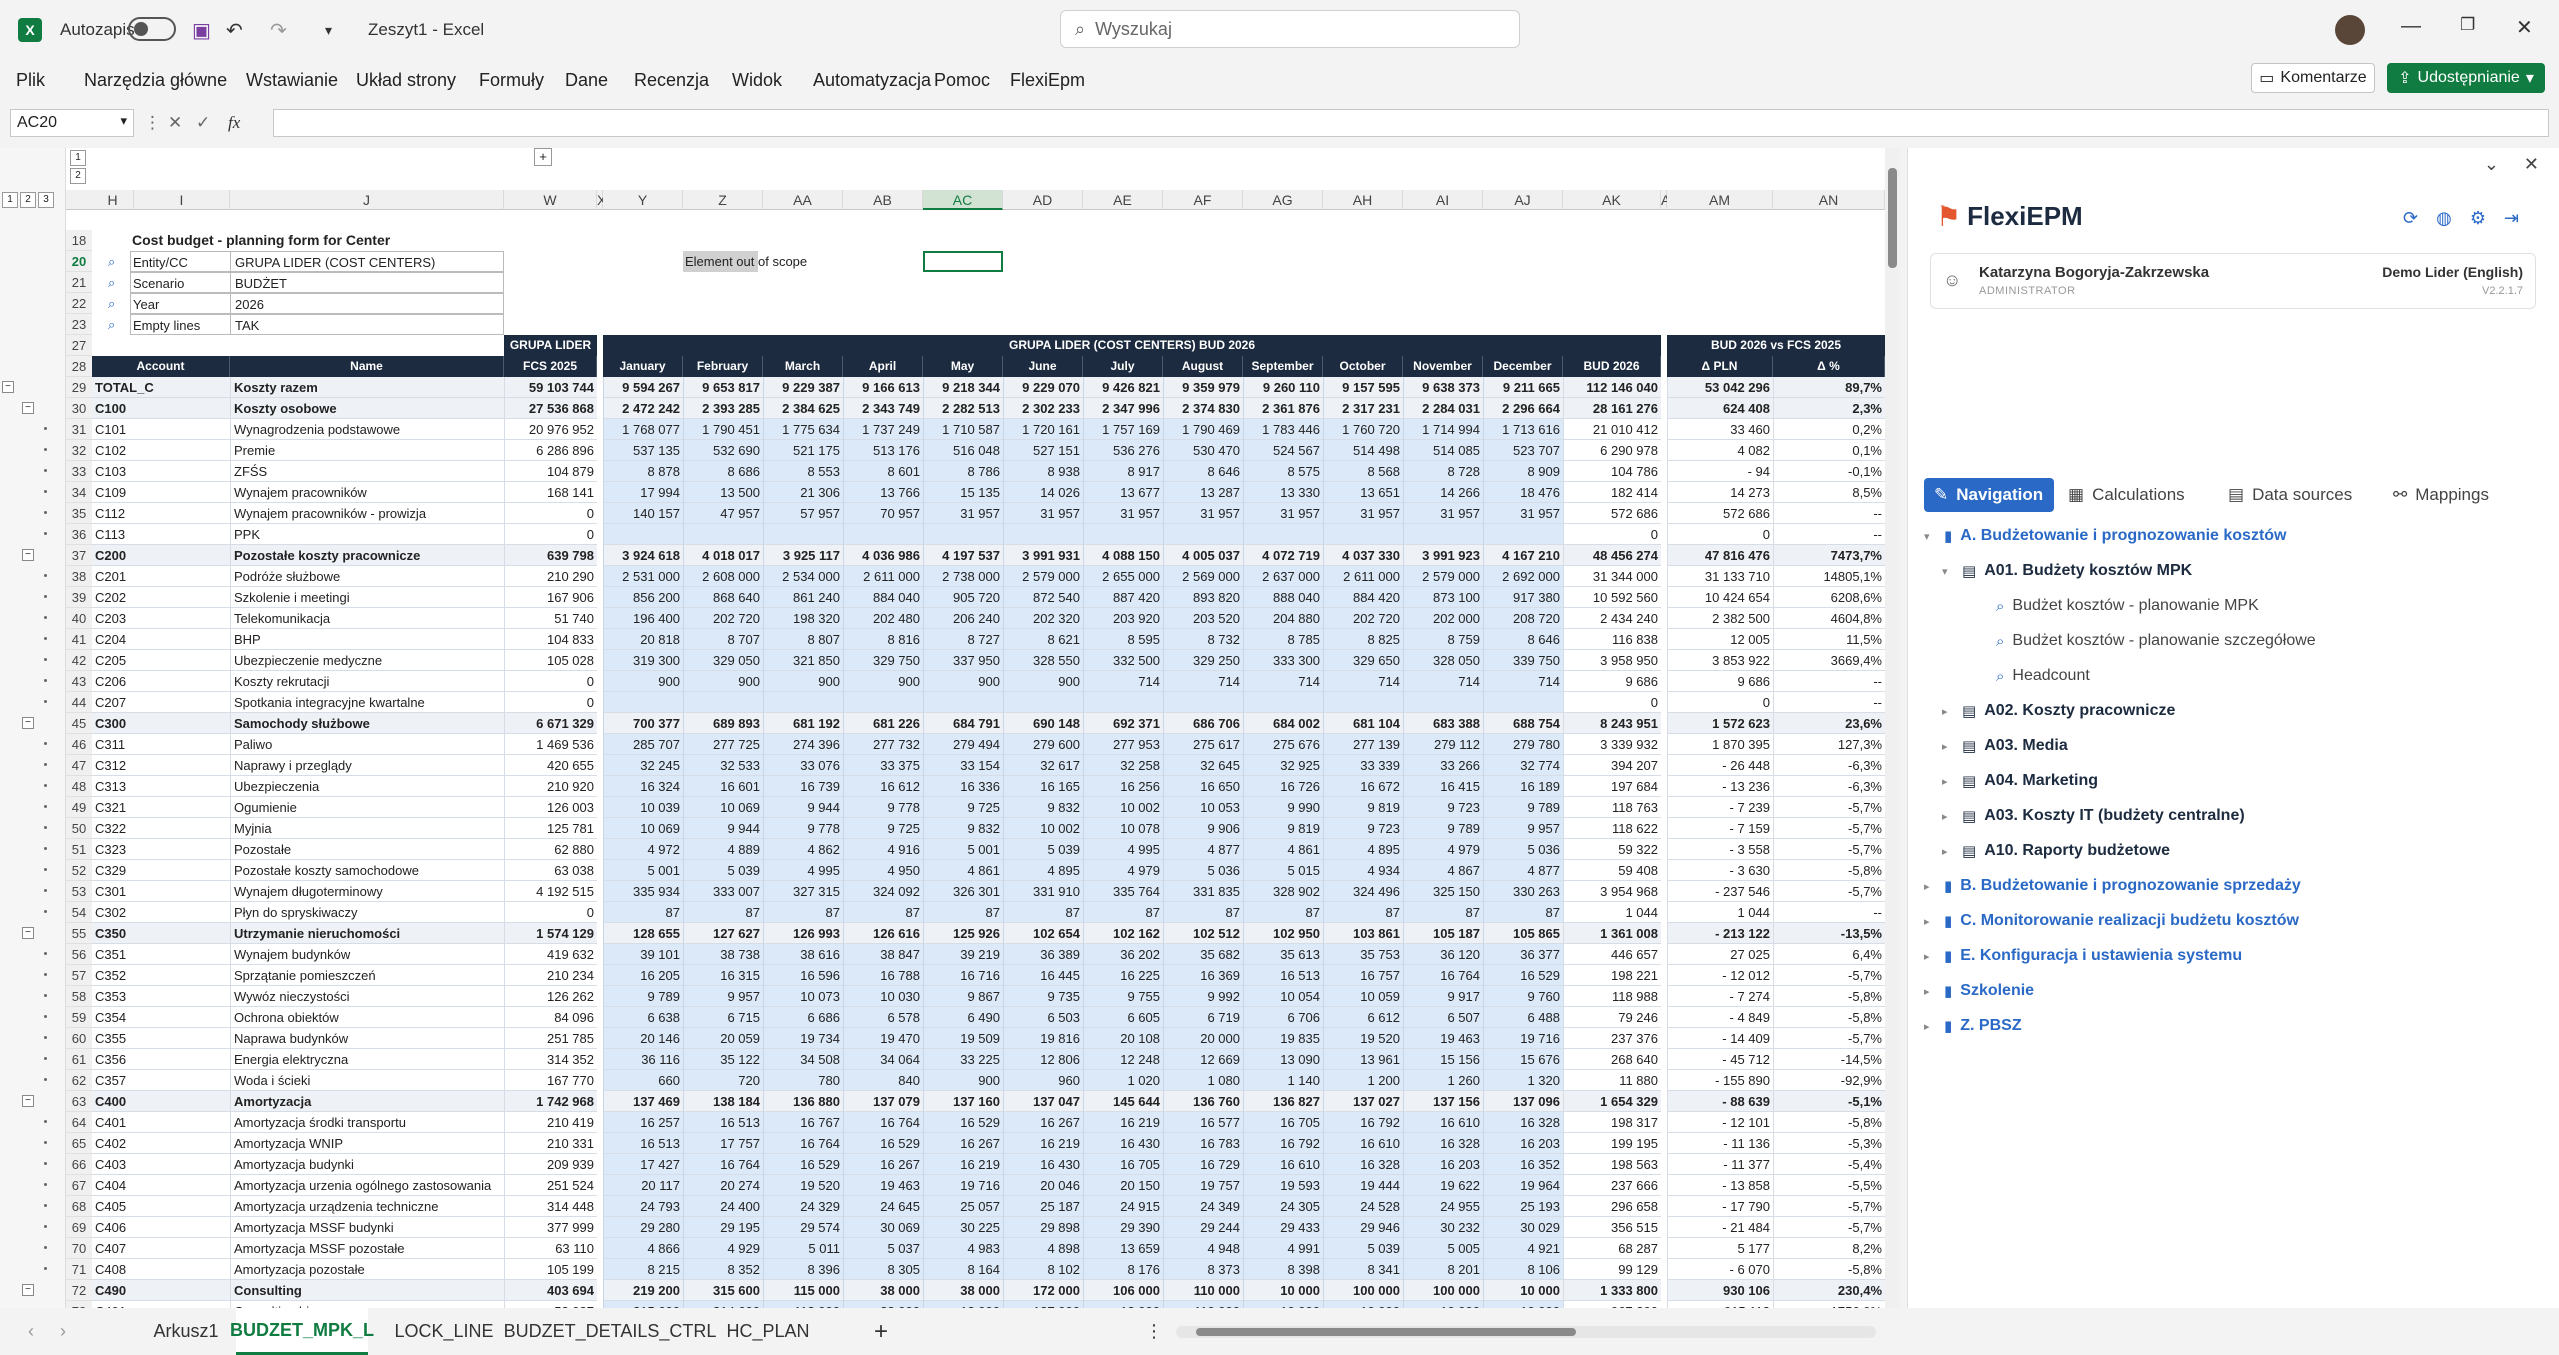 The image size is (2559, 1355). Describe the element at coordinates (883, 597) in the screenshot. I see `month-value: 884 040` at that location.